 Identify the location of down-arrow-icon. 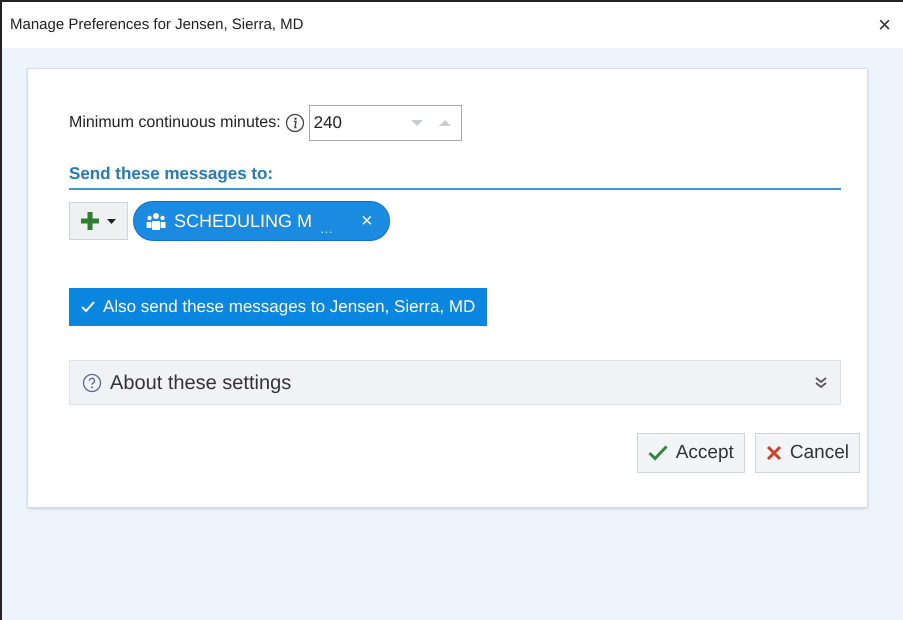
(416, 123).